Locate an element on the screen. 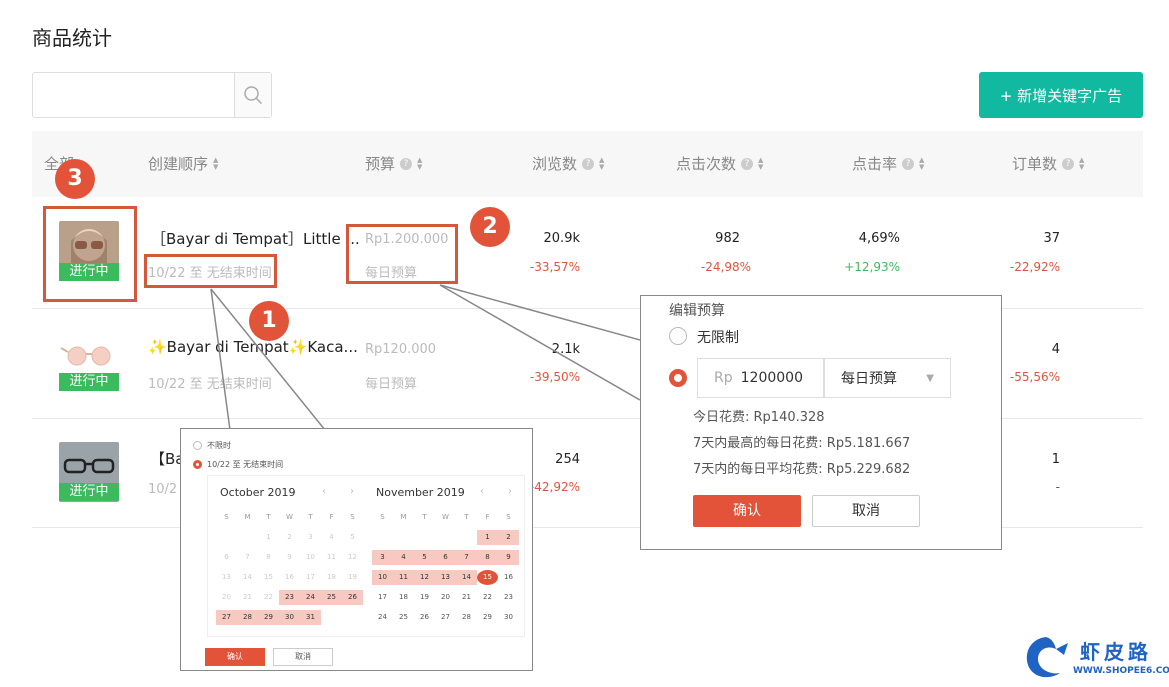 Image resolution: width=1169 pixels, height=687 pixels. callout-badge-1: 1 is located at coordinates (269, 321).